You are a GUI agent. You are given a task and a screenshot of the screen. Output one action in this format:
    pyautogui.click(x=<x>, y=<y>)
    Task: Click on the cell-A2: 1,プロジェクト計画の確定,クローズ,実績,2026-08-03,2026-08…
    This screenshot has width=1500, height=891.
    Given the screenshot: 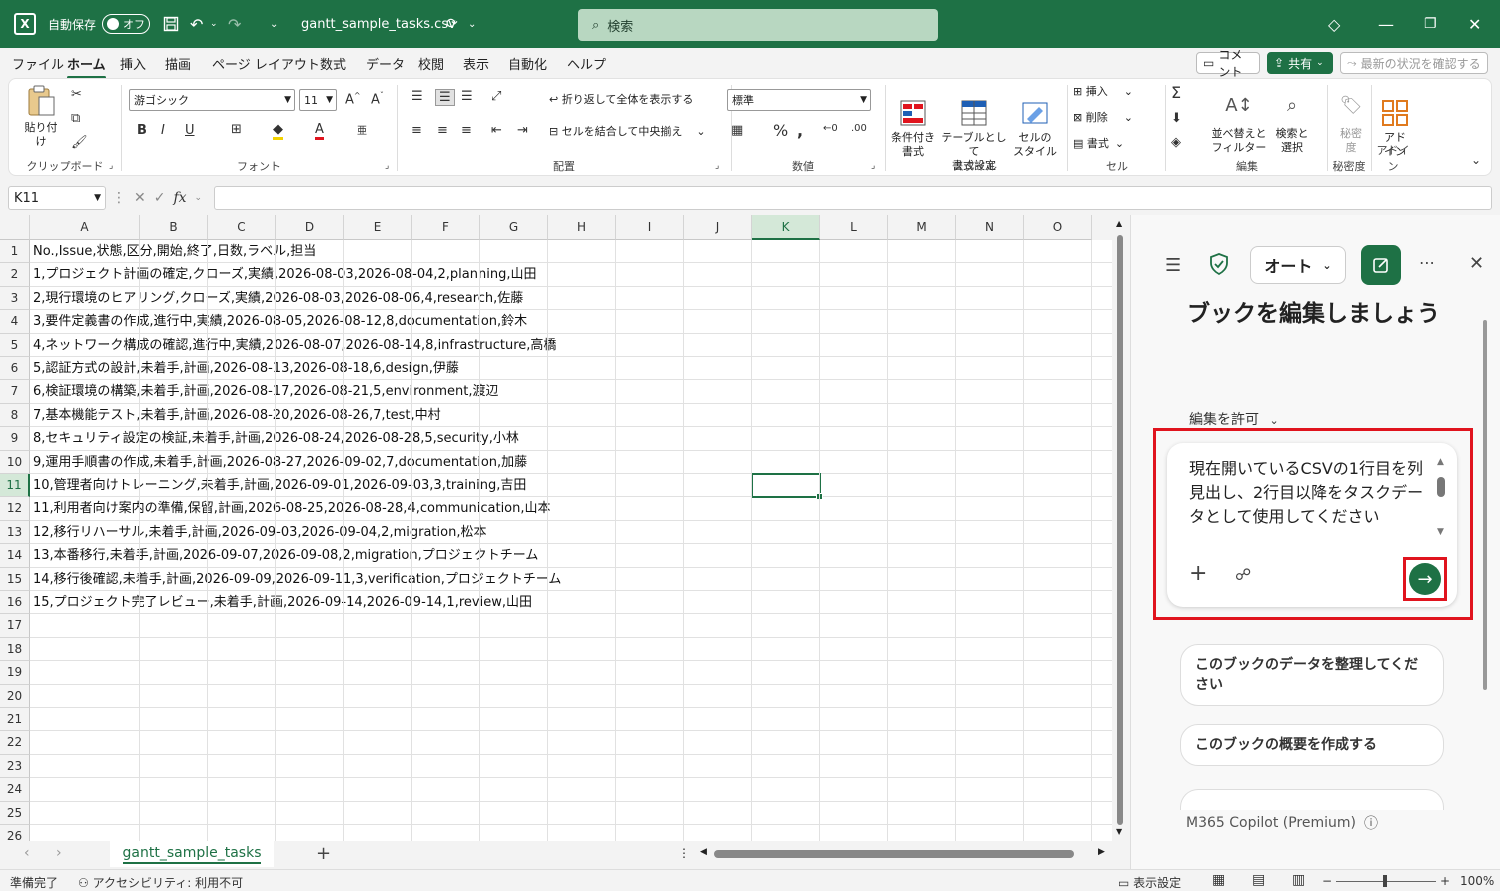 What is the action you would take?
    pyautogui.click(x=284, y=274)
    